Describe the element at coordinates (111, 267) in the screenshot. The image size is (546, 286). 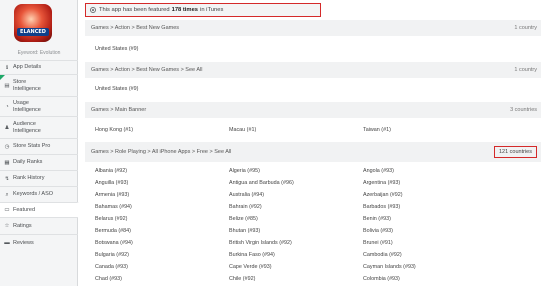
I see `country-rank: Canada (#93)` at that location.